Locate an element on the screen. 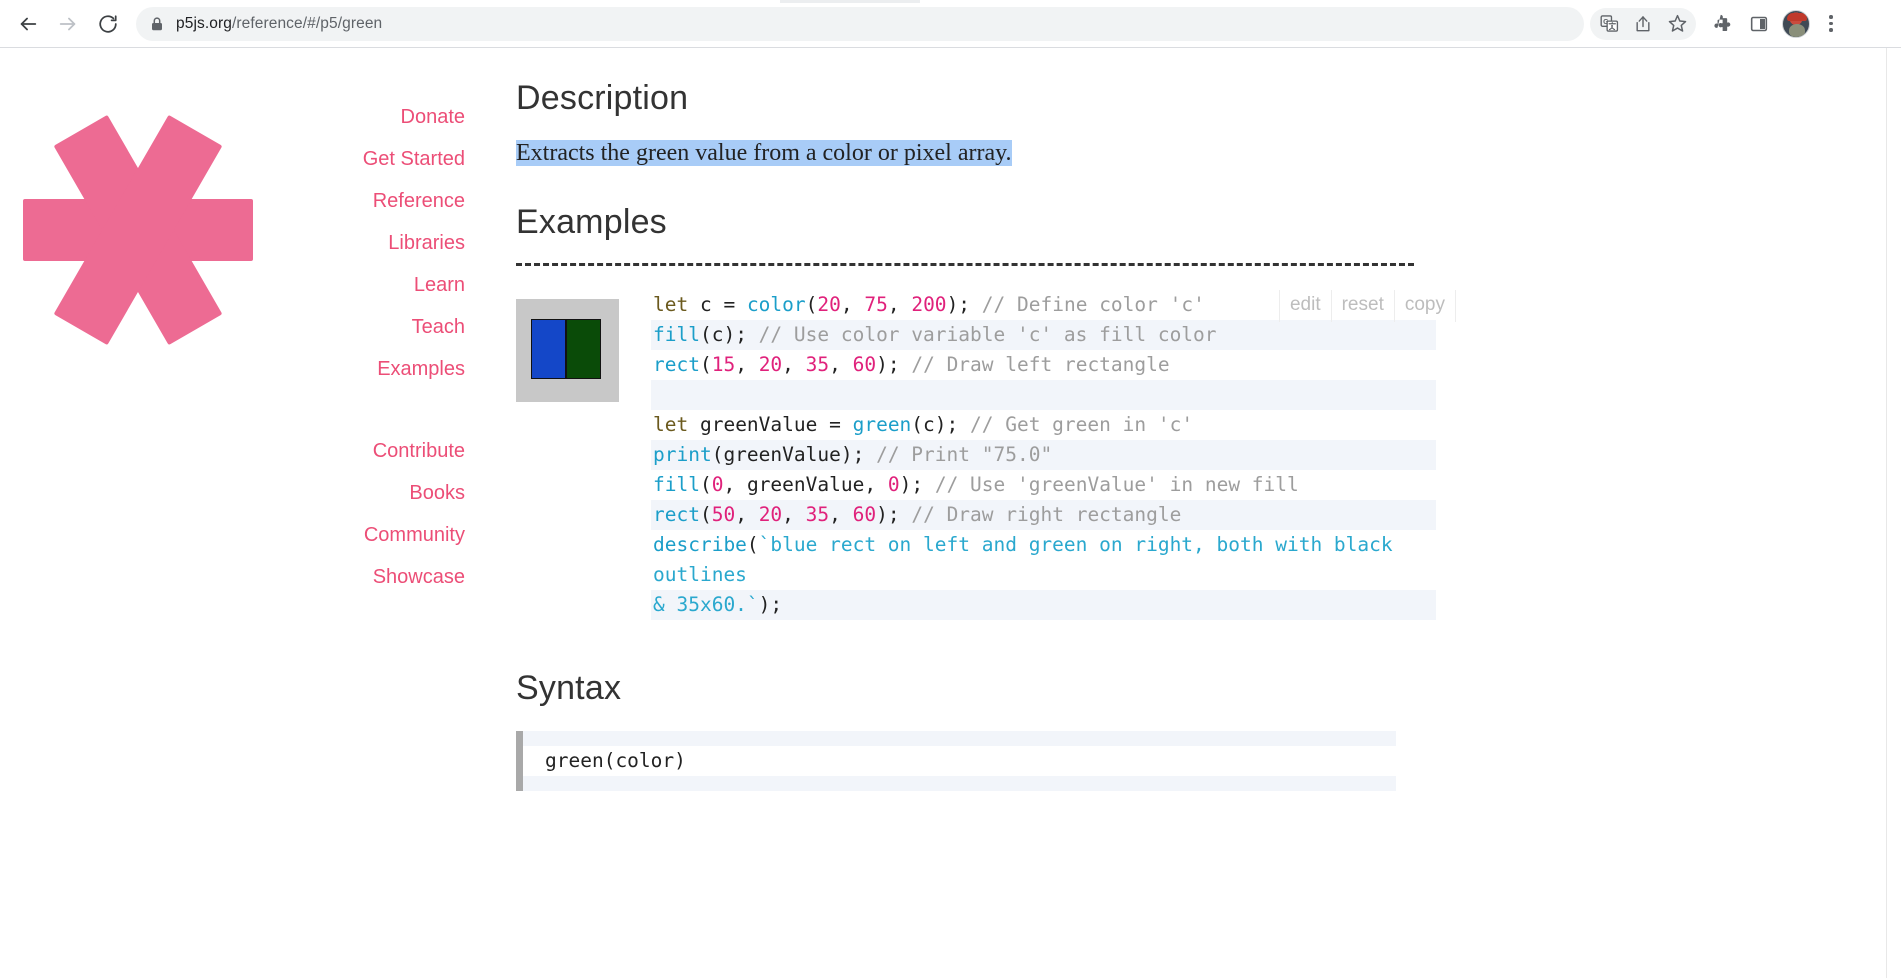 The width and height of the screenshot is (1901, 978). omnibox-action-chips: G is located at coordinates (1643, 23).